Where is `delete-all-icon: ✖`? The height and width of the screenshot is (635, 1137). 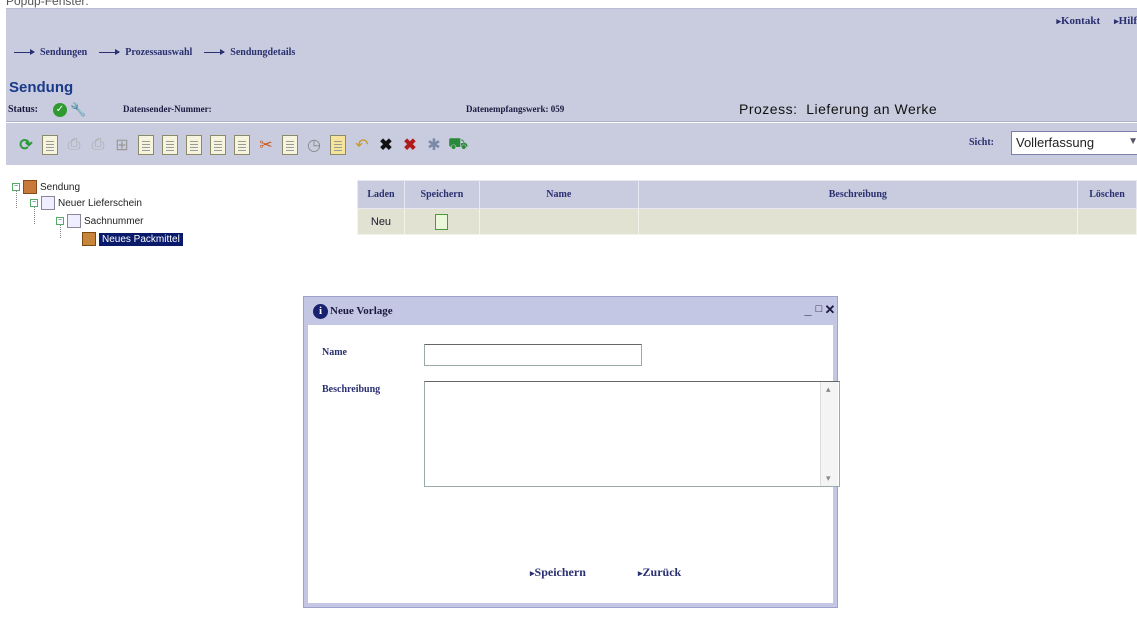
delete-all-icon: ✖ is located at coordinates (410, 145).